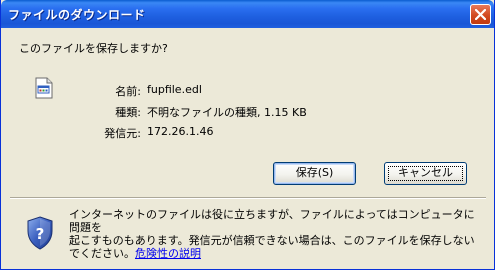 The height and width of the screenshot is (270, 495). Describe the element at coordinates (180, 131) in the screenshot. I see `source-value: 172.26.1.46` at that location.